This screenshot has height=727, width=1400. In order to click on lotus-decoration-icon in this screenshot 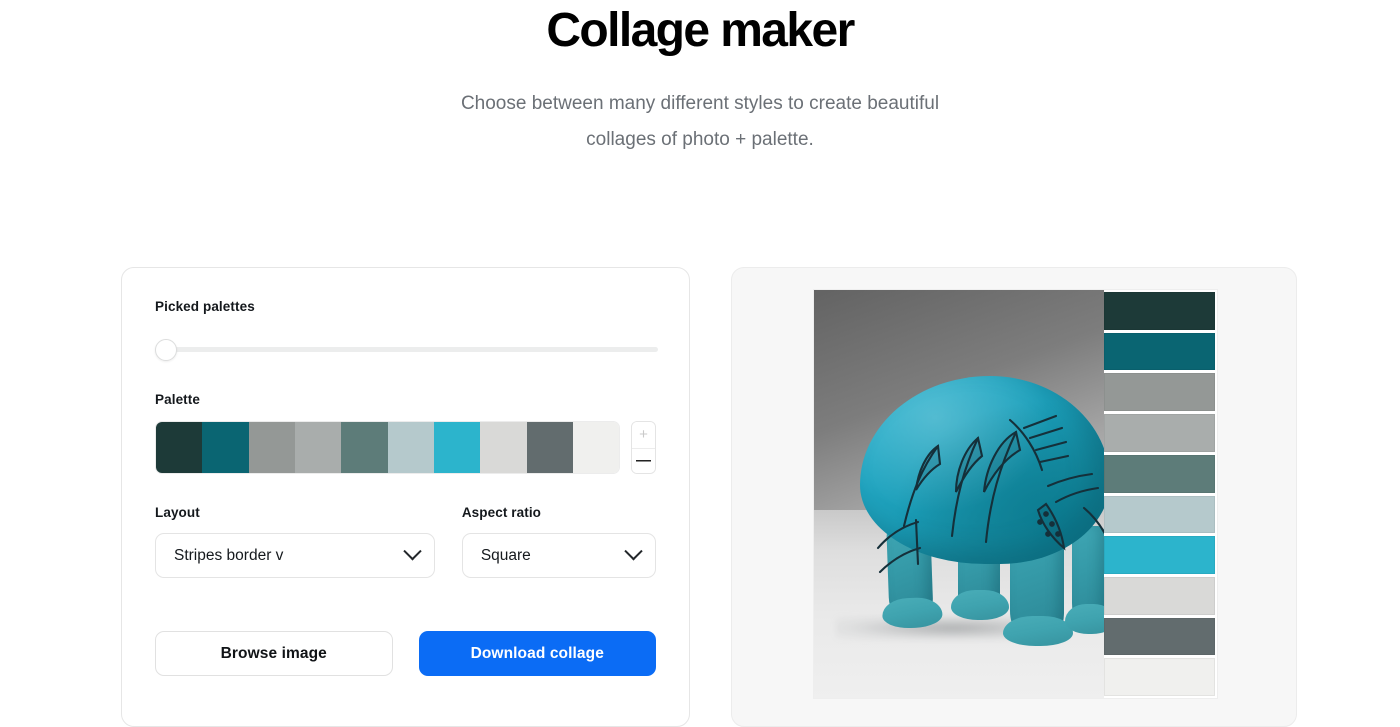, I will do `click(990, 494)`.